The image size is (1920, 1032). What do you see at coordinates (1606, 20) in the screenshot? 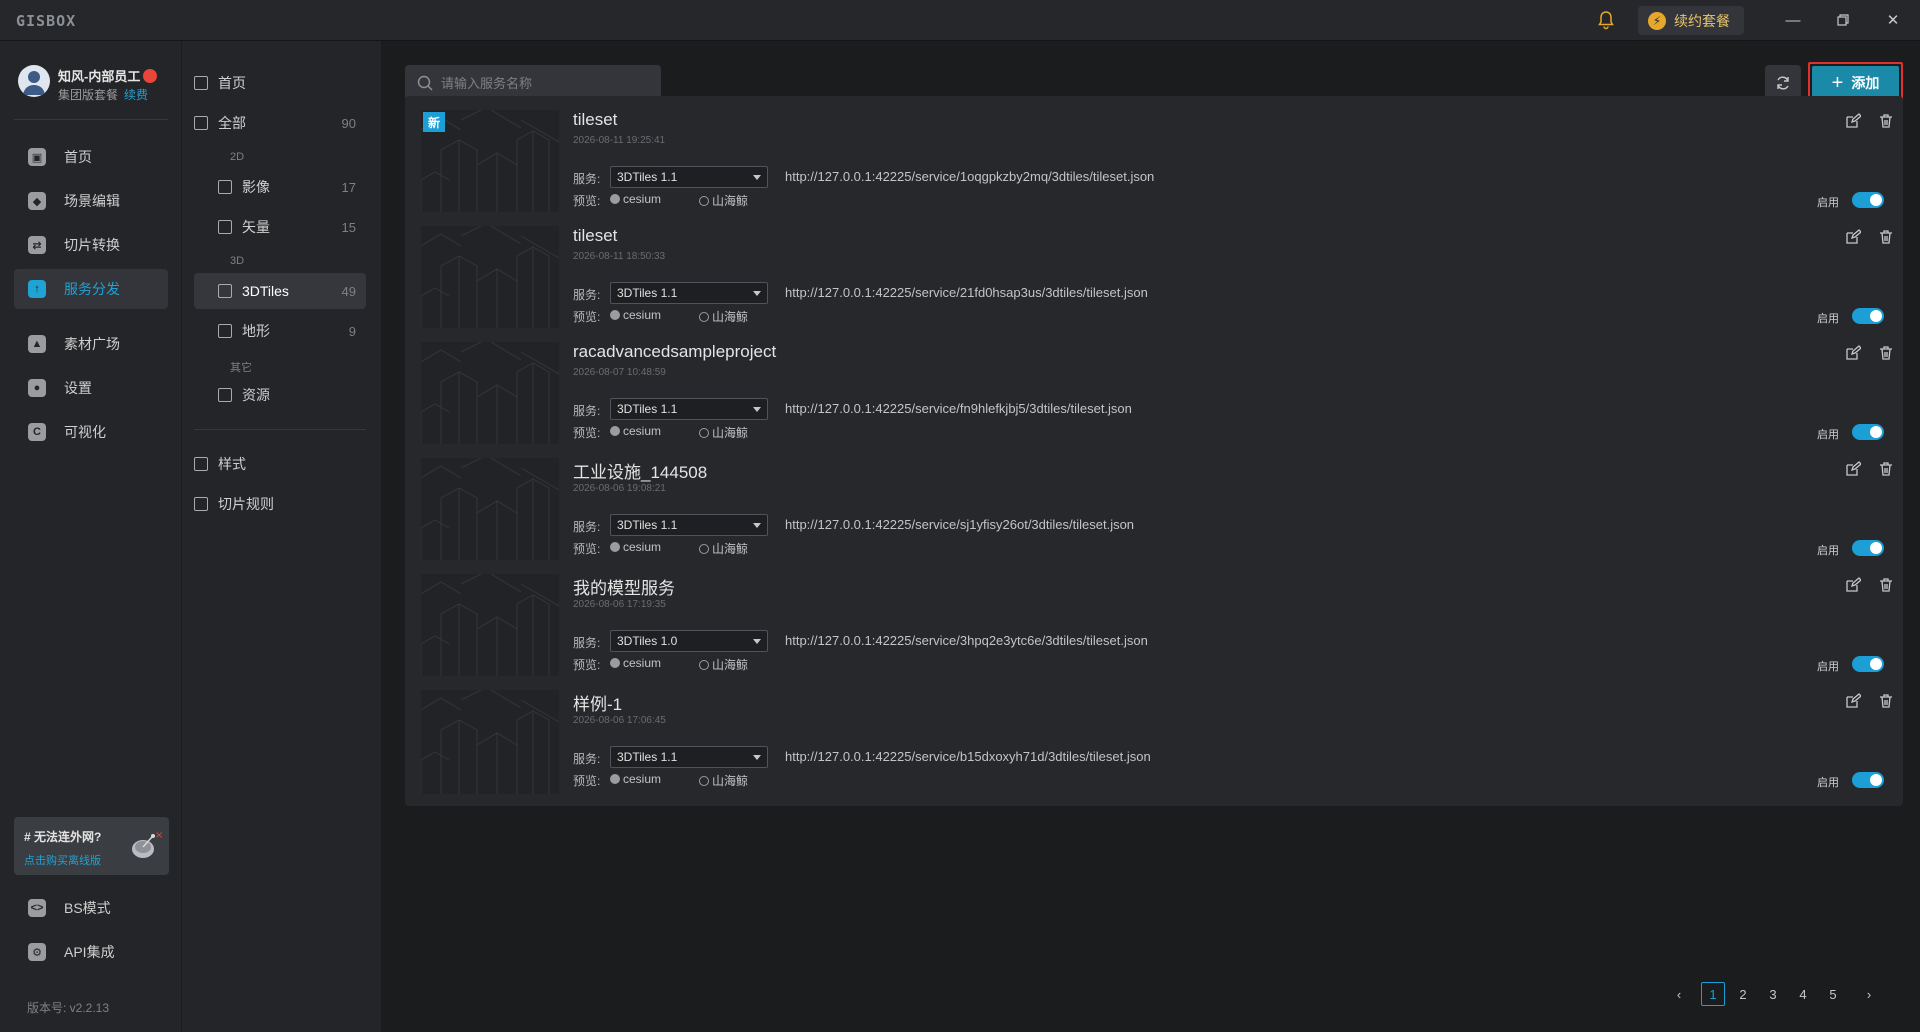
I see `bell-icon` at bounding box center [1606, 20].